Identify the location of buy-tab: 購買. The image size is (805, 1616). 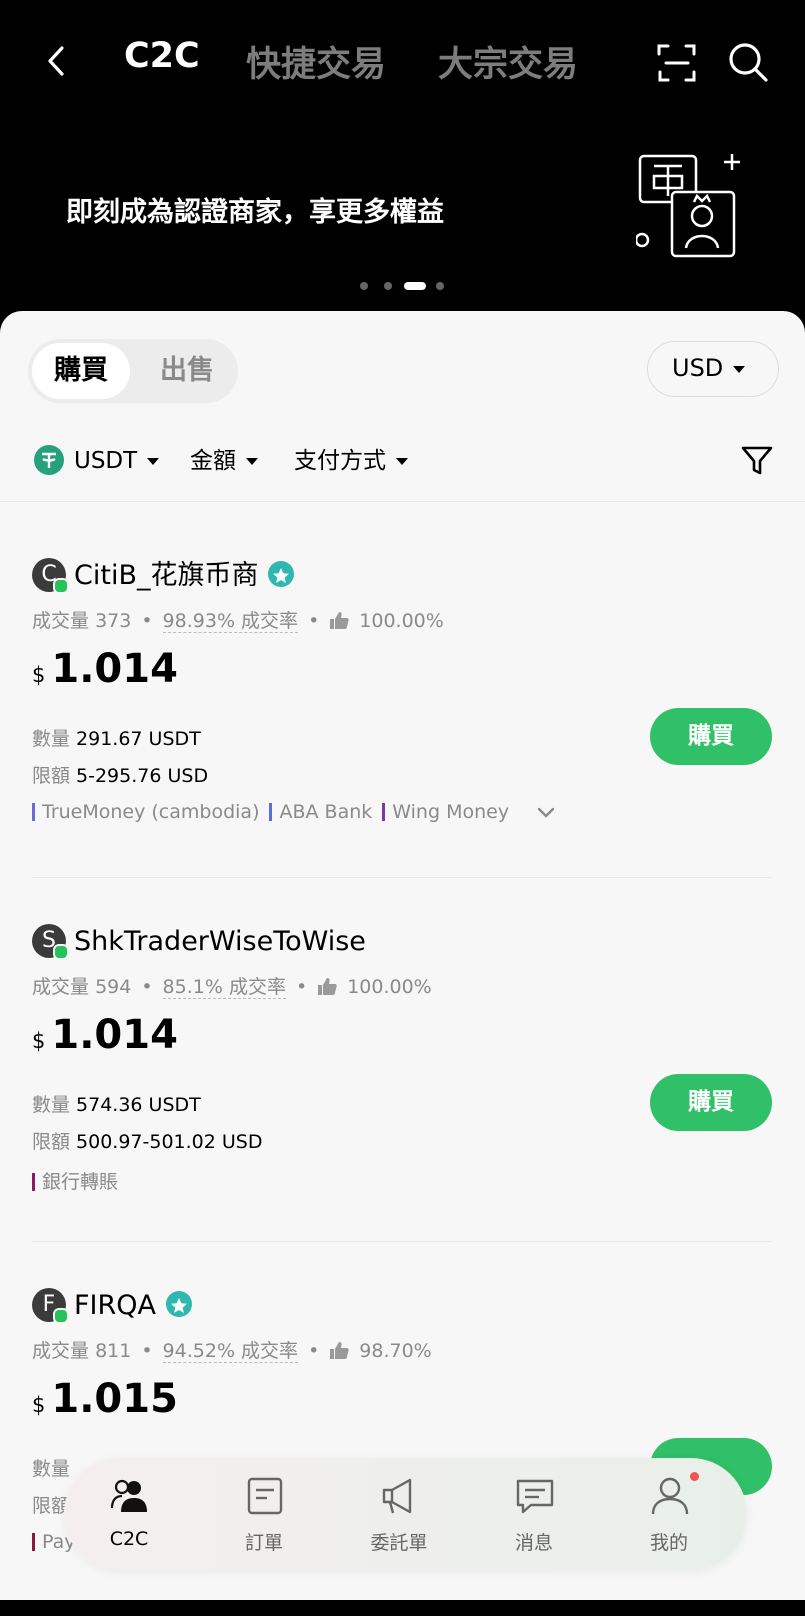
(81, 371).